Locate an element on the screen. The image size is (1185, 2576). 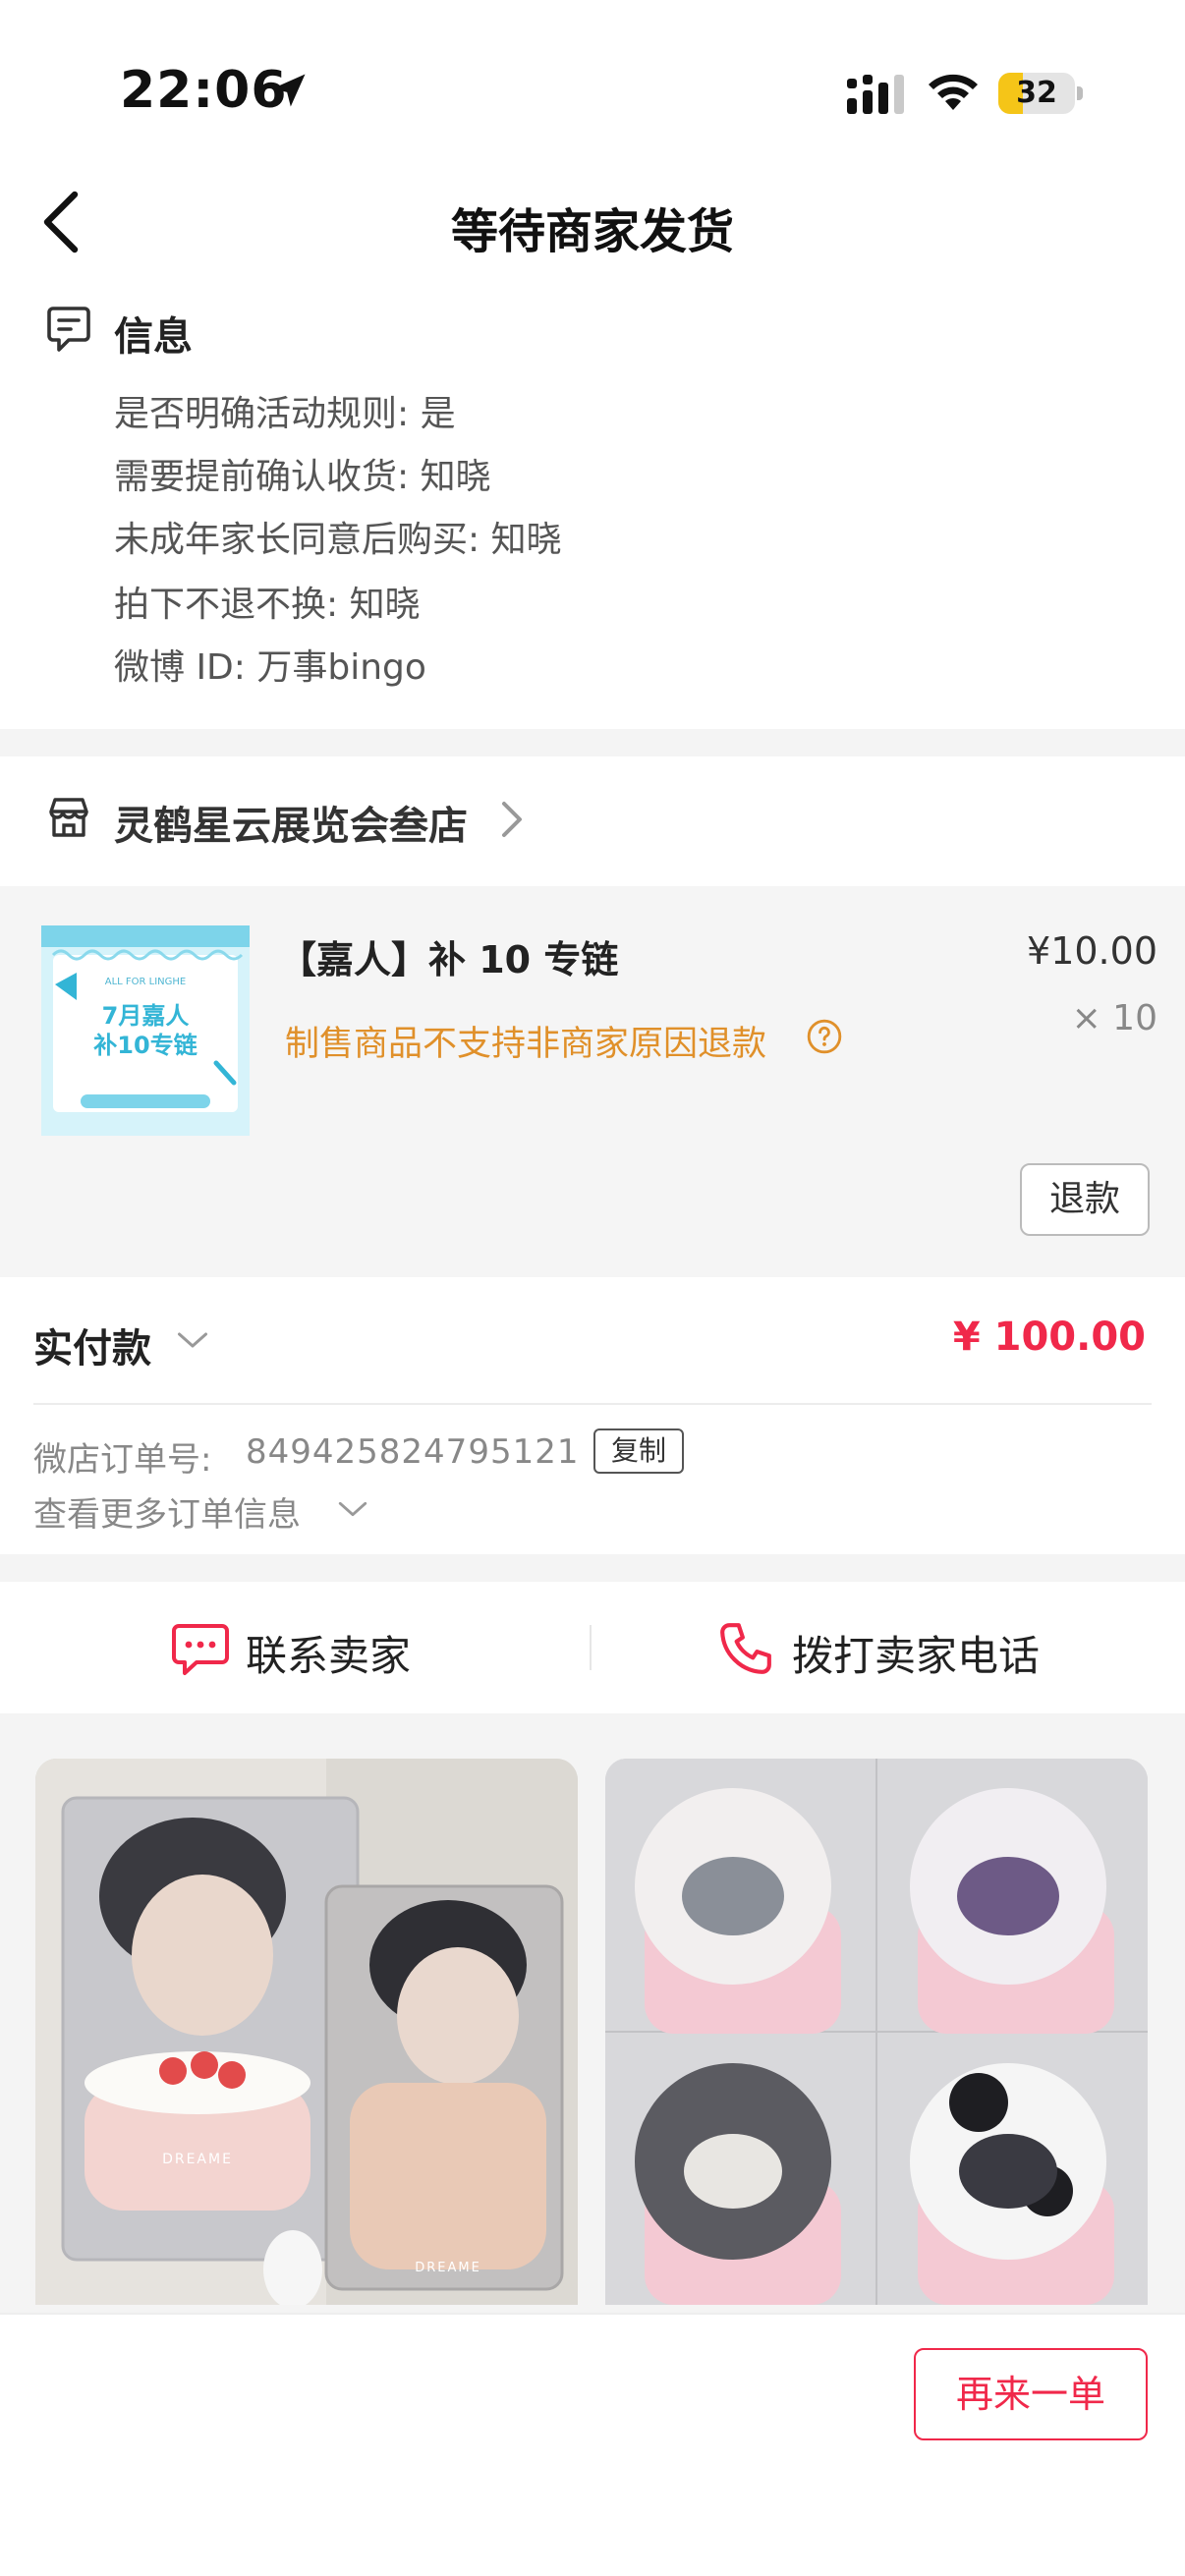
info-line-confirm: 需要提前确认收货: 知晓 is located at coordinates (303, 477).